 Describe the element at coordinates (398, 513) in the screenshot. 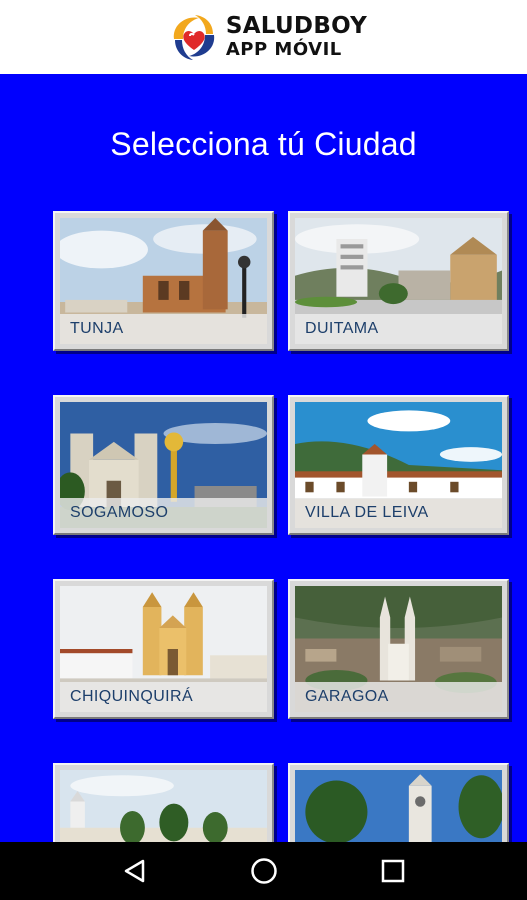

I see `city-label: VILLA DE LEIVA` at that location.